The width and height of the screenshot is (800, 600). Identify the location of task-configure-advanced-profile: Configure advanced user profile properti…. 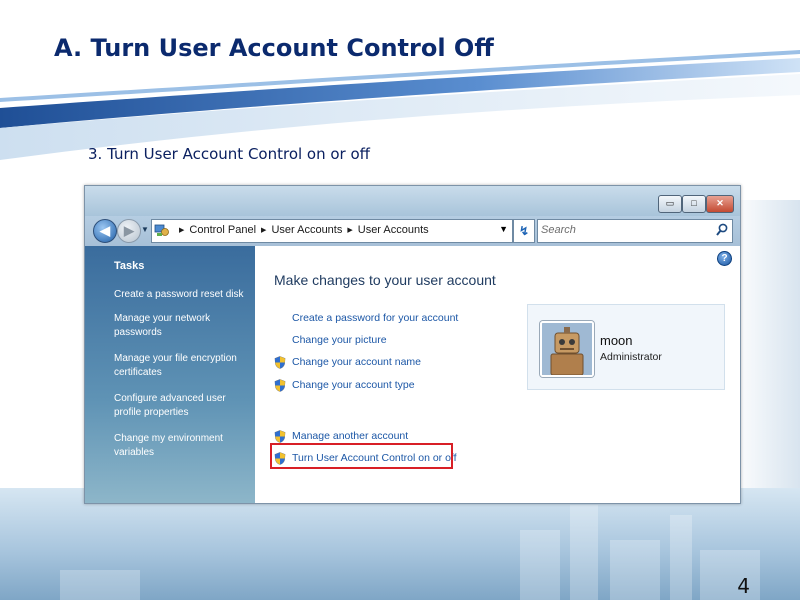
(181, 406).